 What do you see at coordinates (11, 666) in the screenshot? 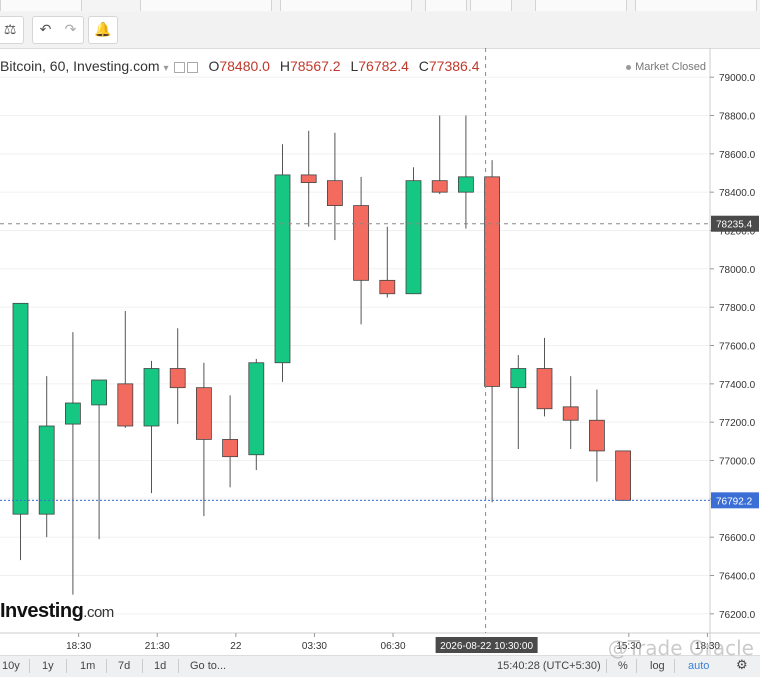
I see `range-10y: 10y` at bounding box center [11, 666].